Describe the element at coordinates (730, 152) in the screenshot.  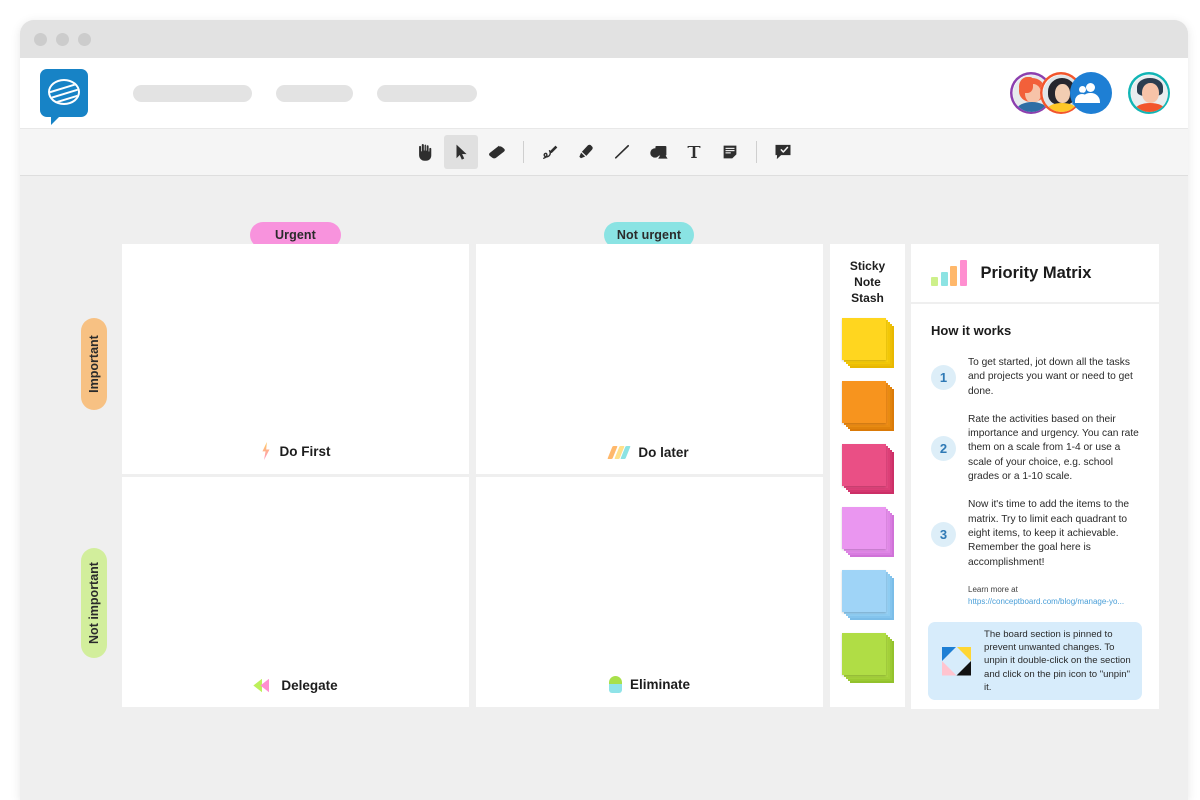
I see `sticky-note-tool-icon` at that location.